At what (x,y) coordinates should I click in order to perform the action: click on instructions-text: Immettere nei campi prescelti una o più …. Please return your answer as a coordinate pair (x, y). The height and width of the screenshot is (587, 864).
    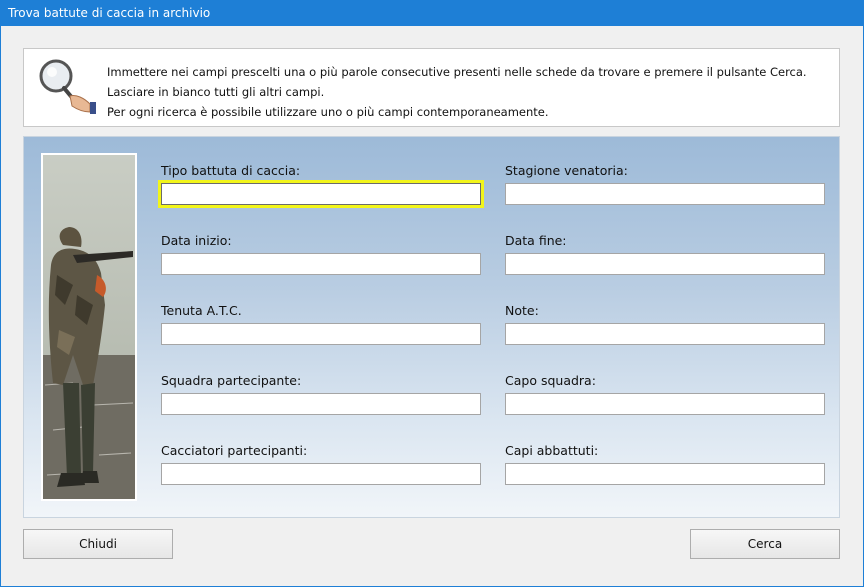
    Looking at the image, I should click on (457, 92).